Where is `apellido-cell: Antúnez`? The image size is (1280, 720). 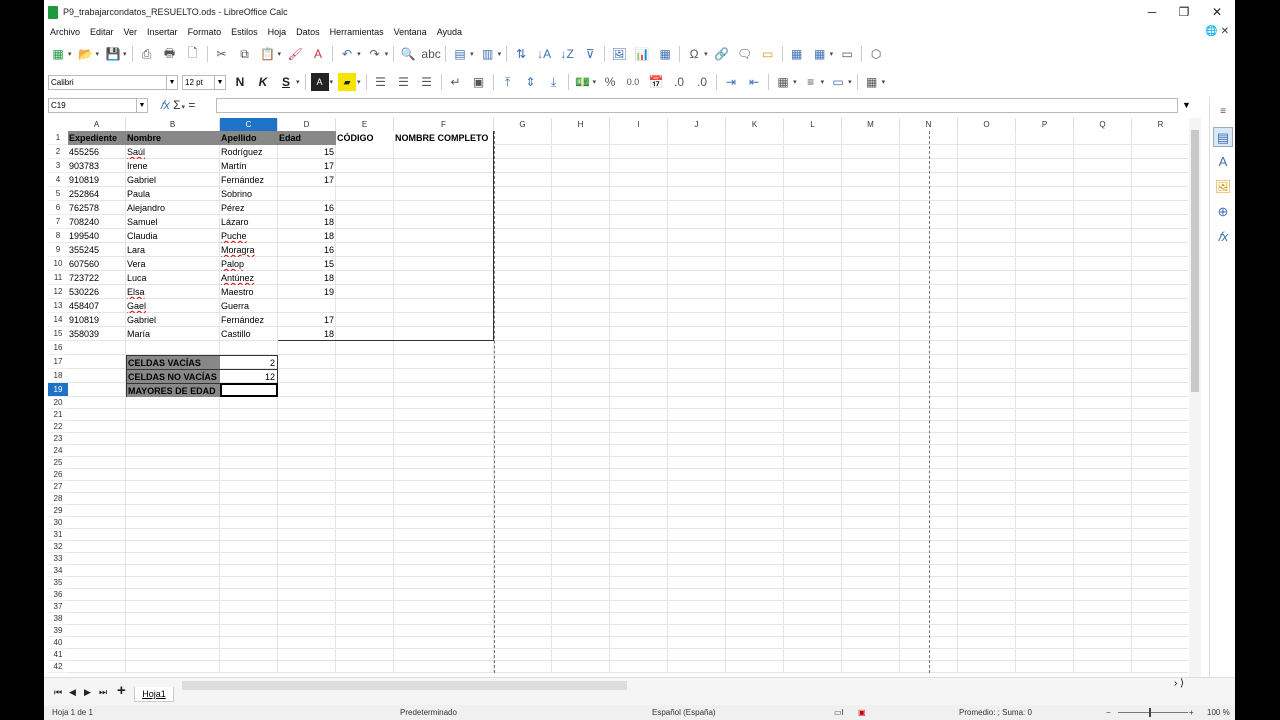 apellido-cell: Antúnez is located at coordinates (249, 278).